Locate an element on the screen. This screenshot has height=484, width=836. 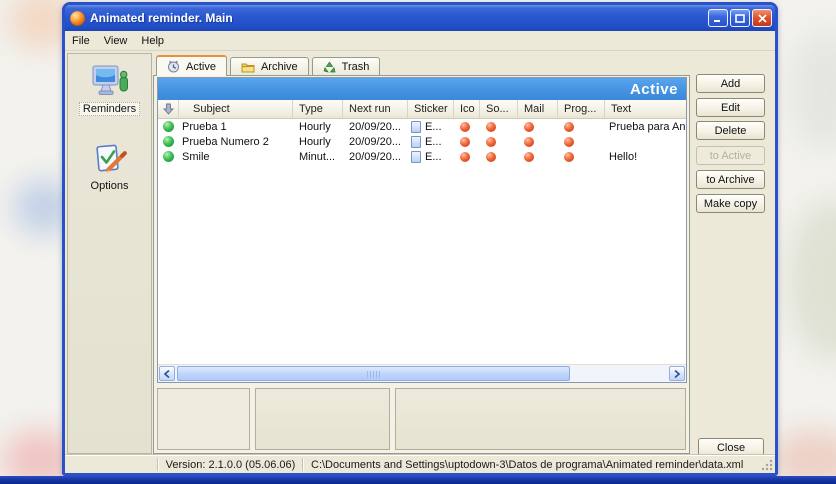
scroll-left-button is located at coordinates (167, 373).